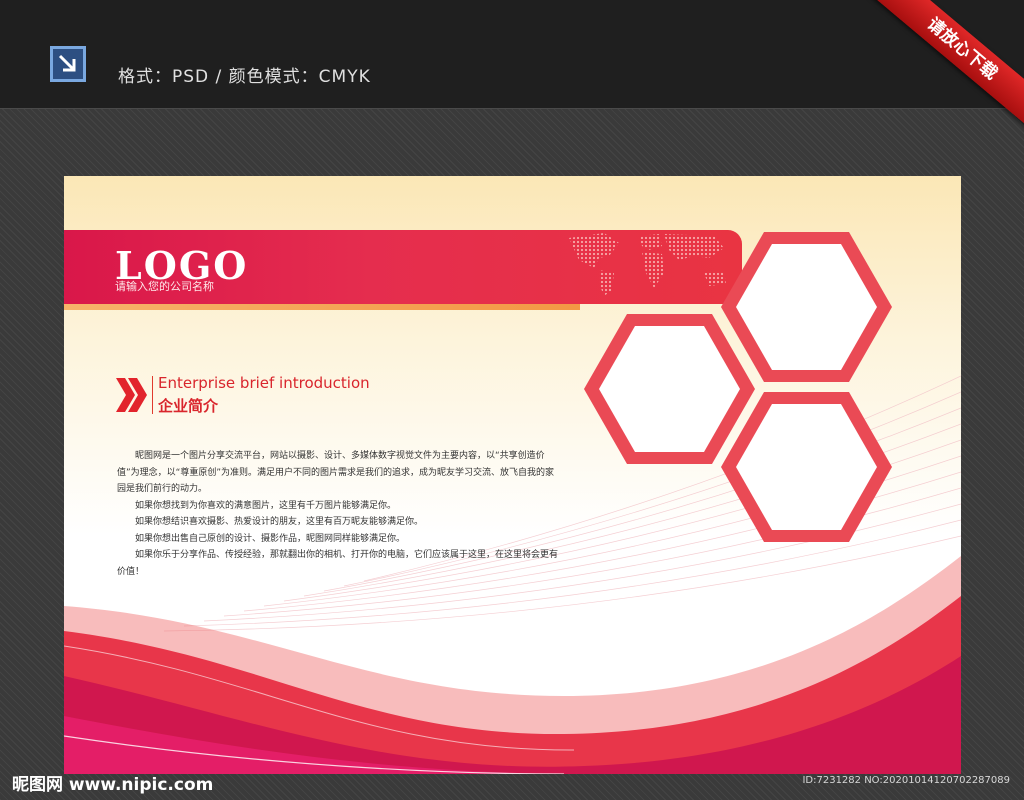  I want to click on hexagon-frame-left, so click(669, 389).